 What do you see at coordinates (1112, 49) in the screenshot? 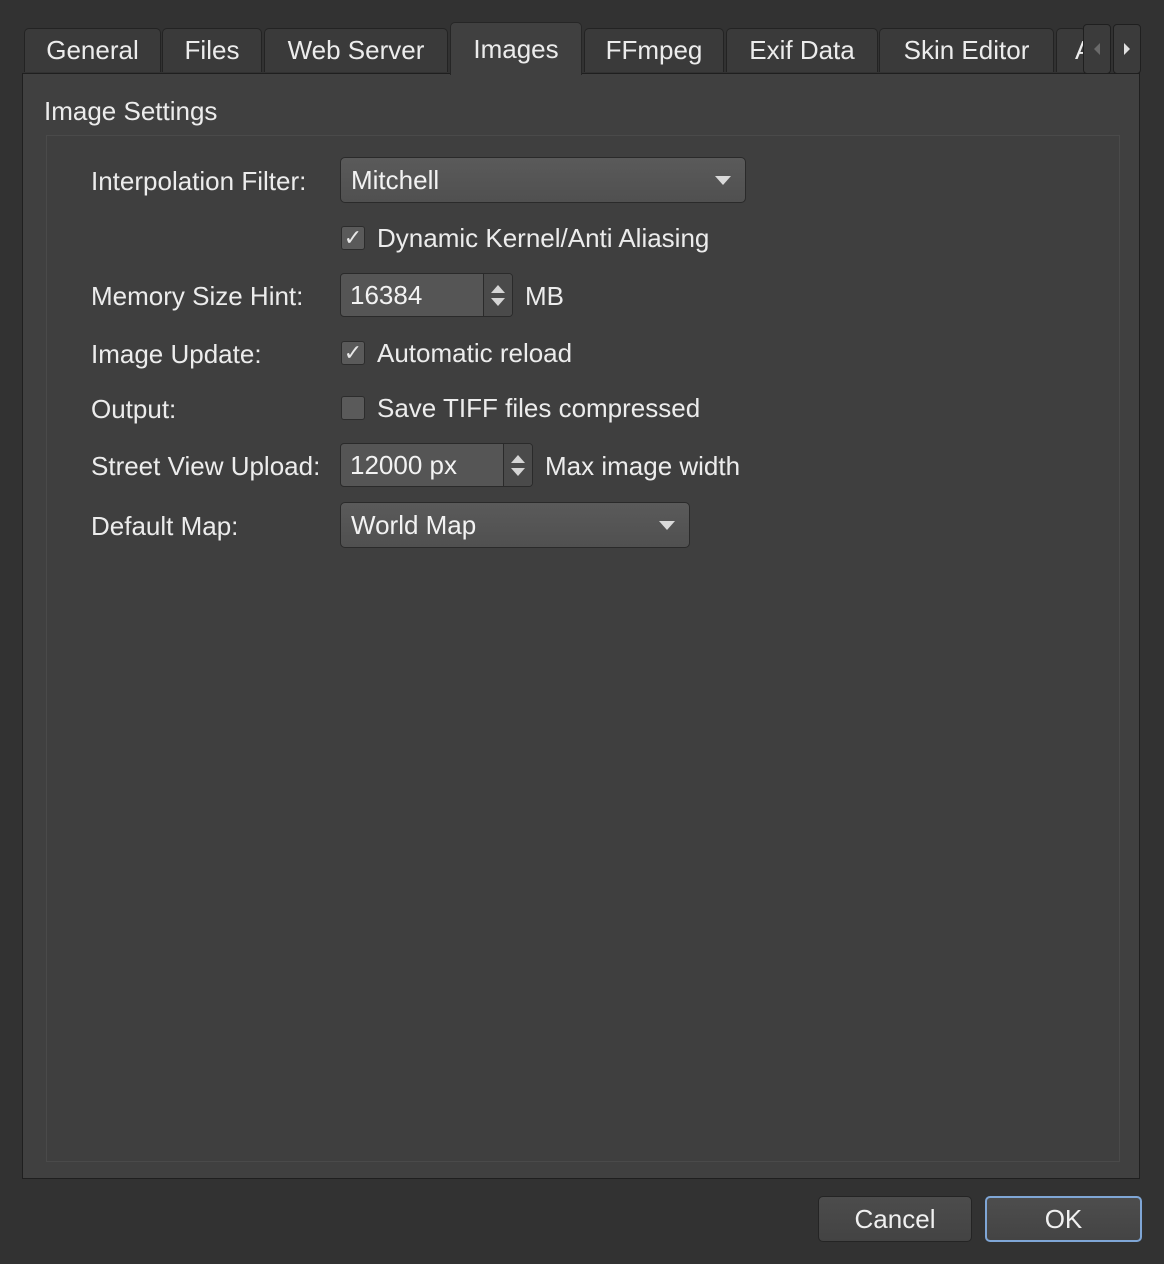
I see `tab-scroll-buttons` at bounding box center [1112, 49].